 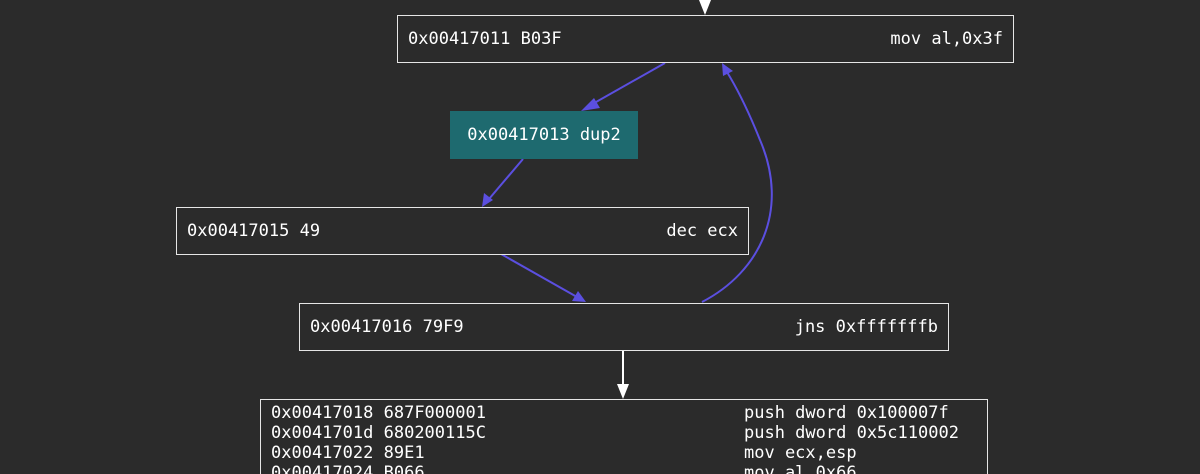 I want to click on instruction-mnemonic: jns 0xfffffffb, so click(x=866, y=327).